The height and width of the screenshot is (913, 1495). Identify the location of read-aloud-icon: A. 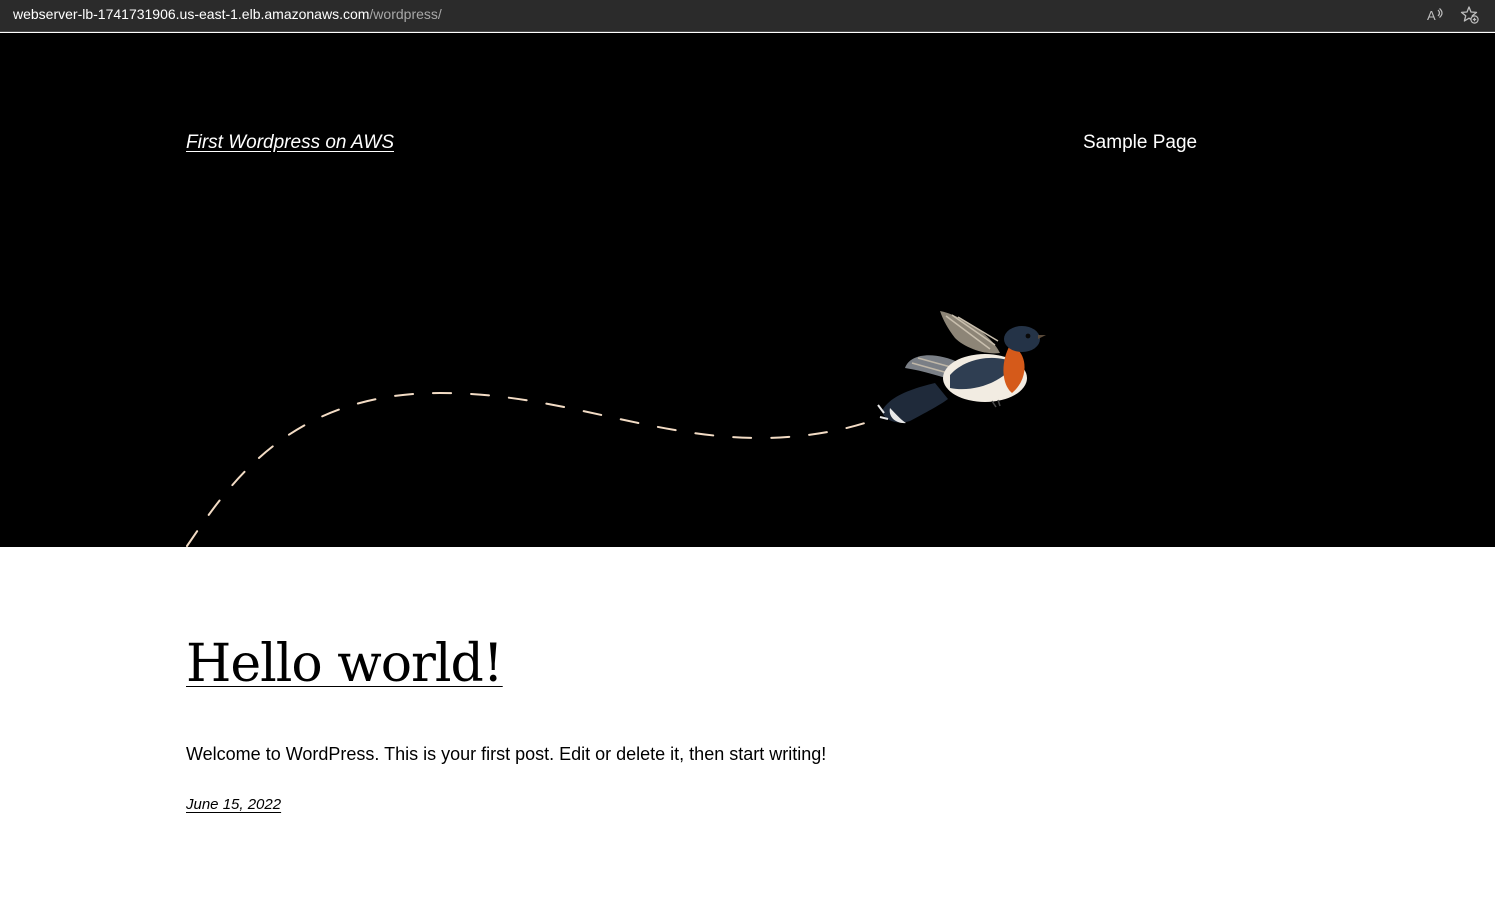
(1435, 15).